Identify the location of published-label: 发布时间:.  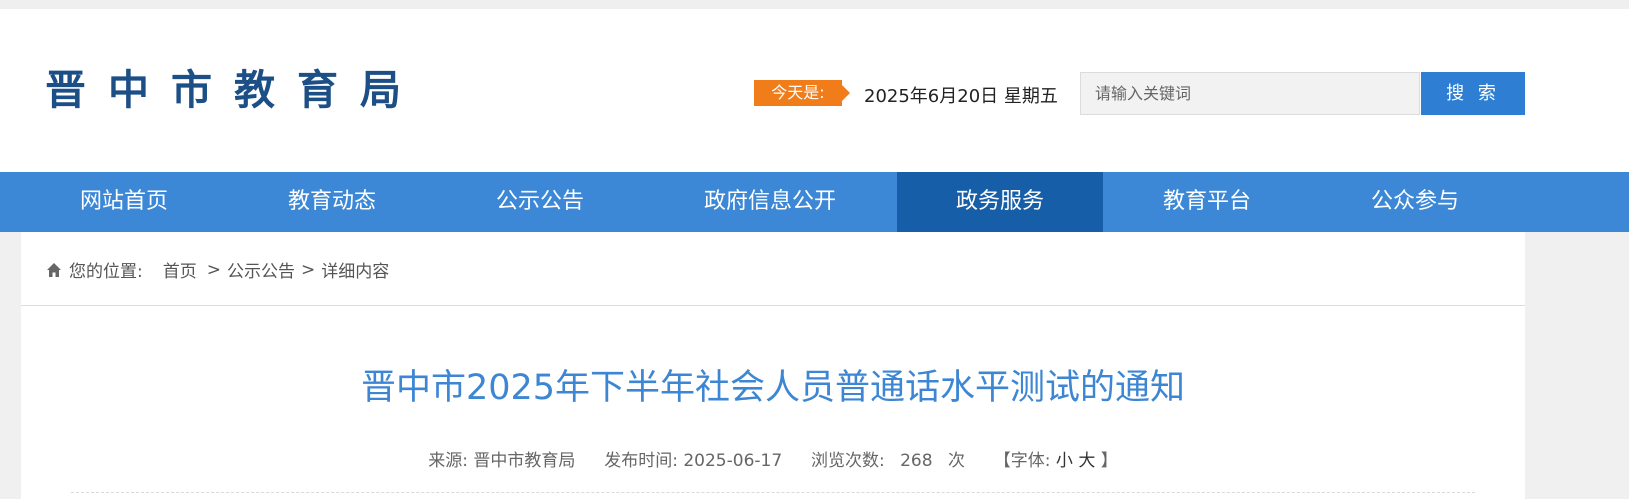
(641, 461).